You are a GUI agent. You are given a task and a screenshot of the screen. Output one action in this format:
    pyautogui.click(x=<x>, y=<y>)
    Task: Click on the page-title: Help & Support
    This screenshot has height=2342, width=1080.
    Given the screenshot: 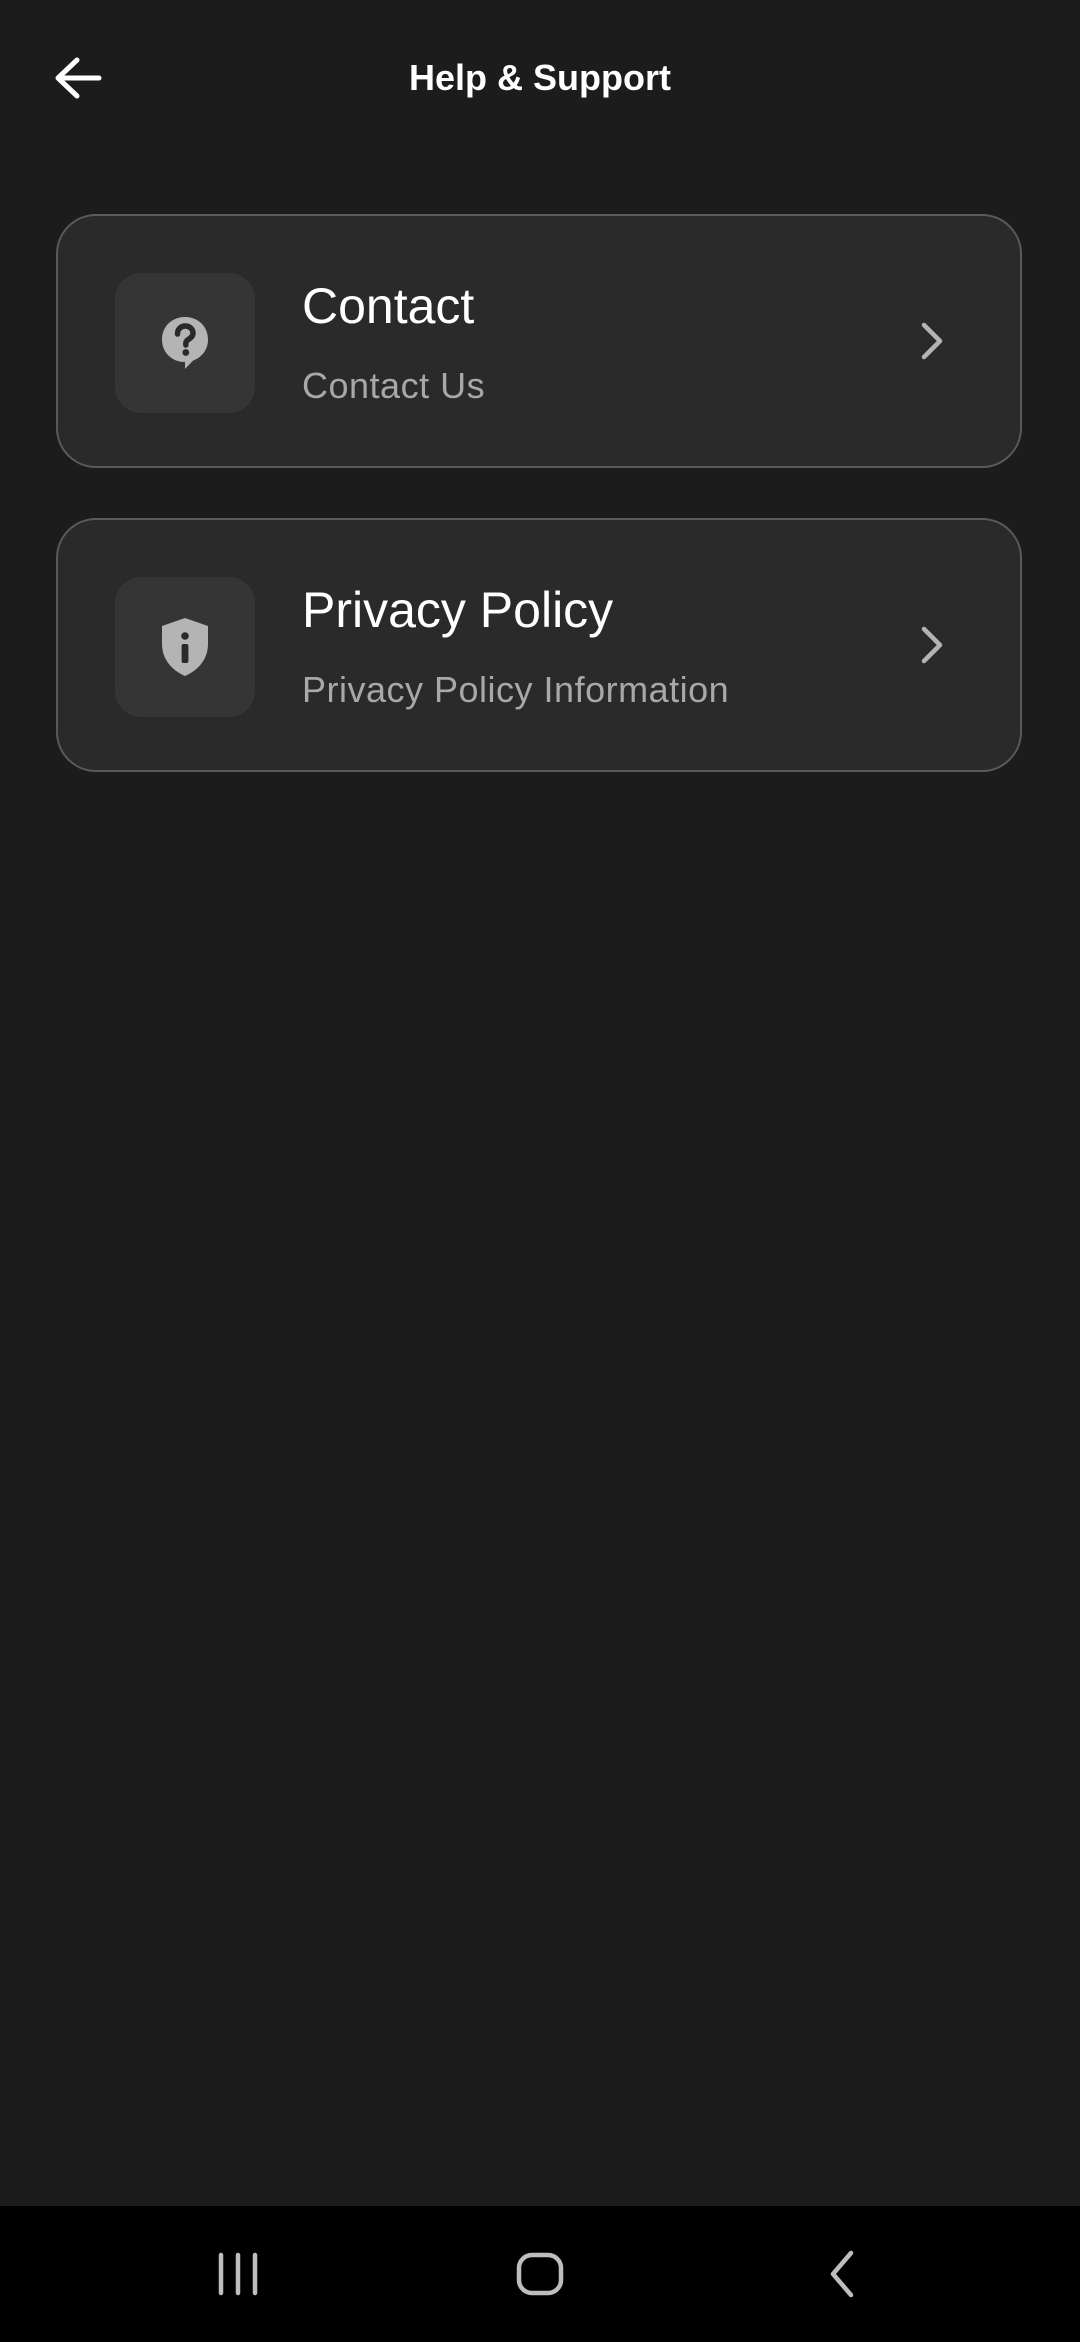 What is the action you would take?
    pyautogui.click(x=540, y=77)
    